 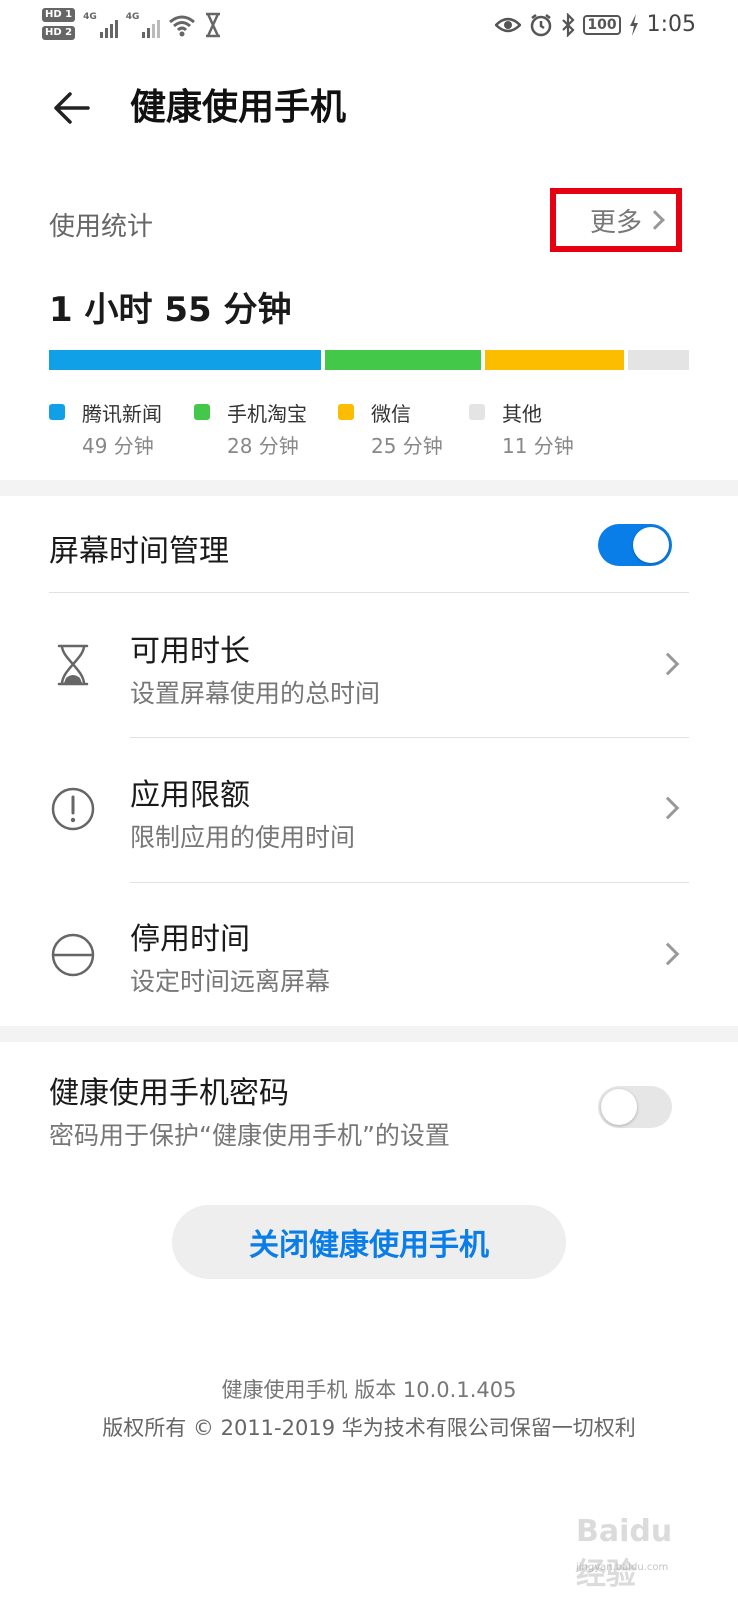 I want to click on downtime-item: 停用时间 设定时间远离屏幕, so click(x=369, y=955).